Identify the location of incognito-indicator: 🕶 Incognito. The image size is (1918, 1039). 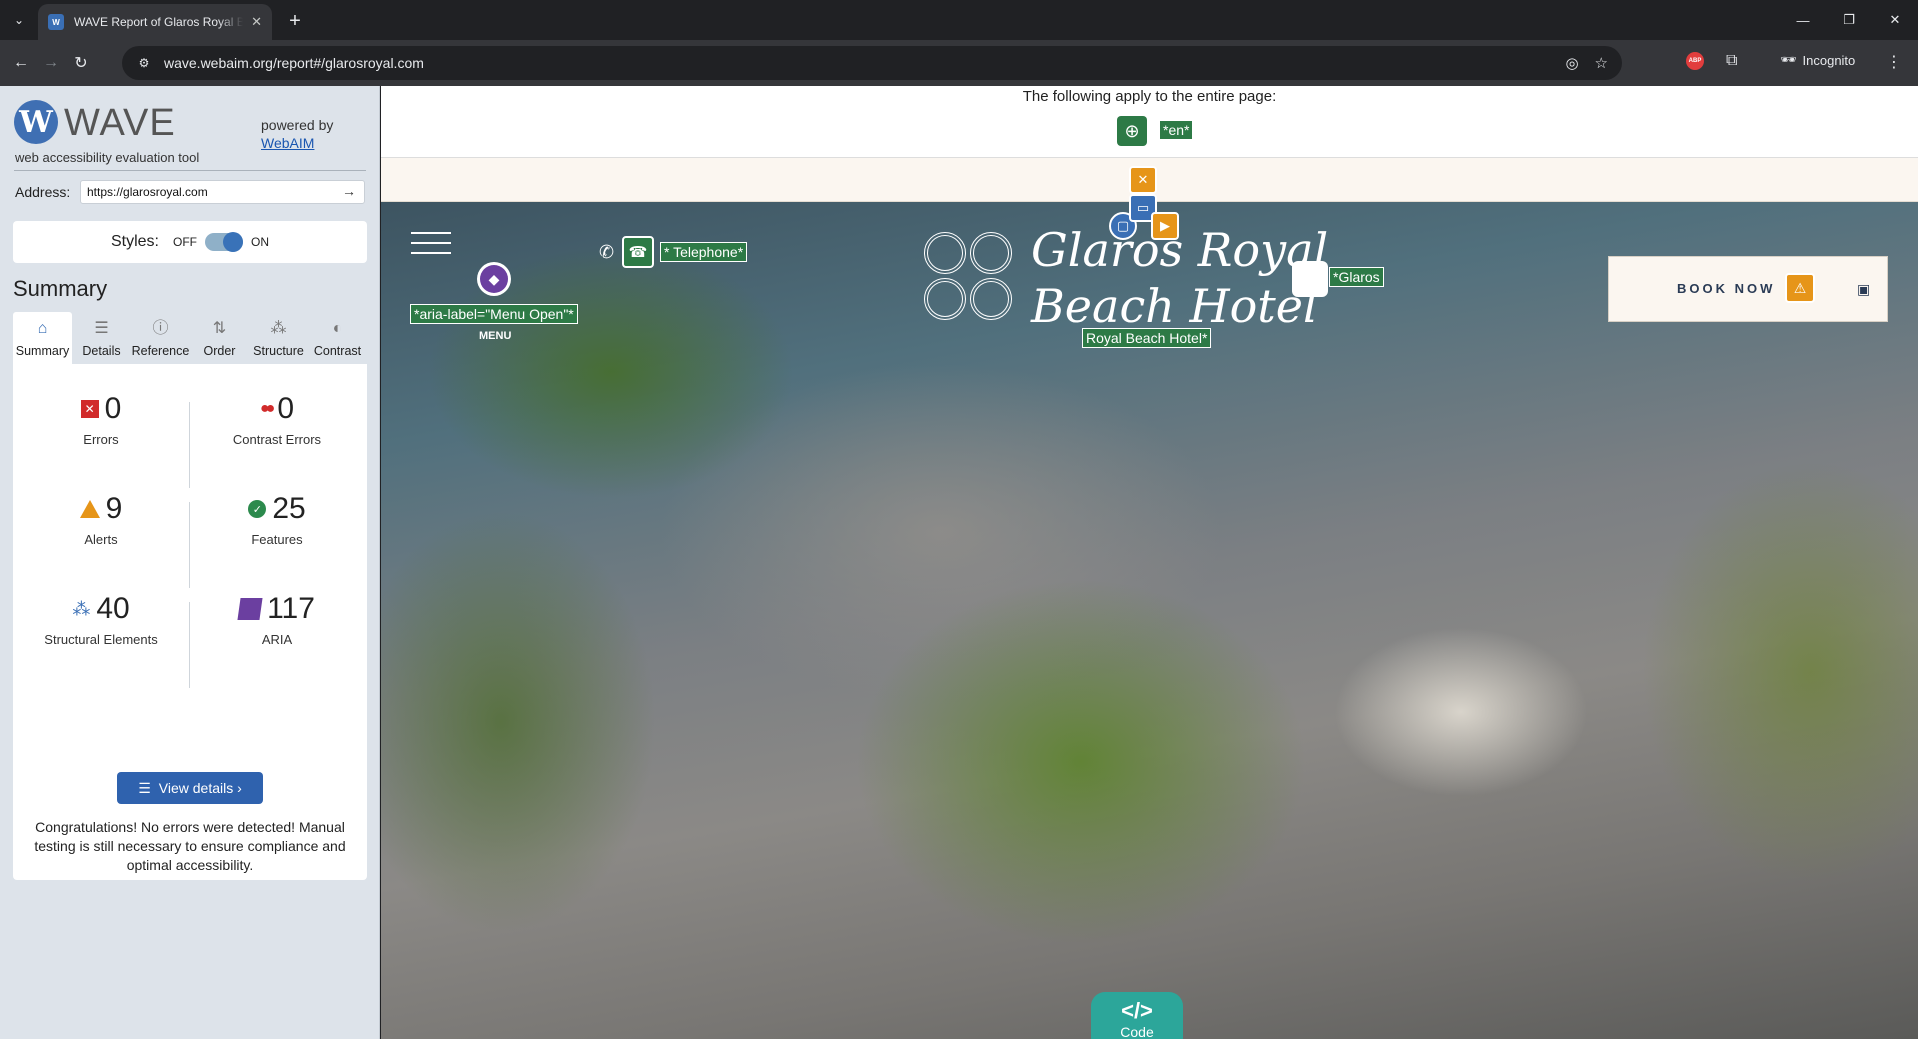
(1817, 60).